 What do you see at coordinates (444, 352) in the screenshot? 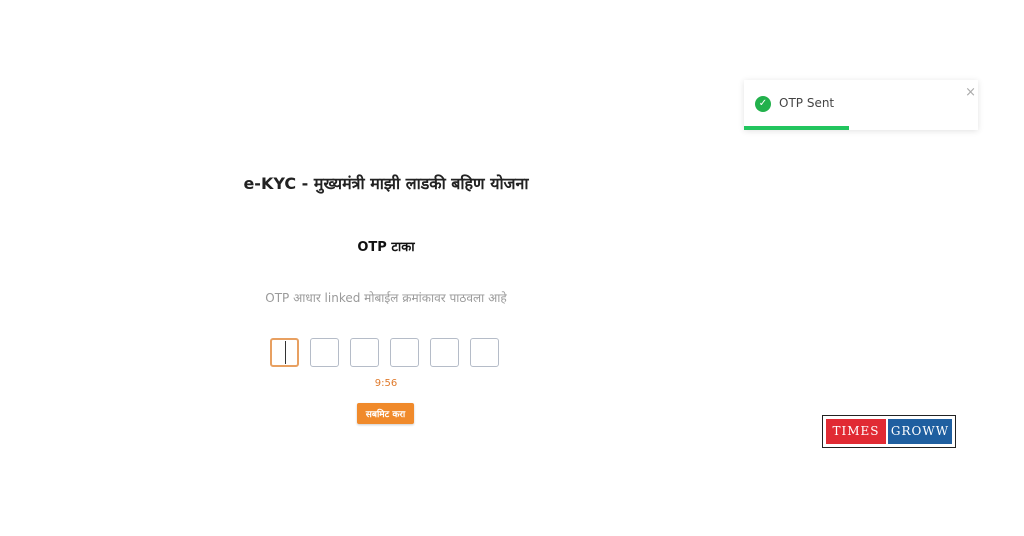
I see `otp-digit-5-input` at bounding box center [444, 352].